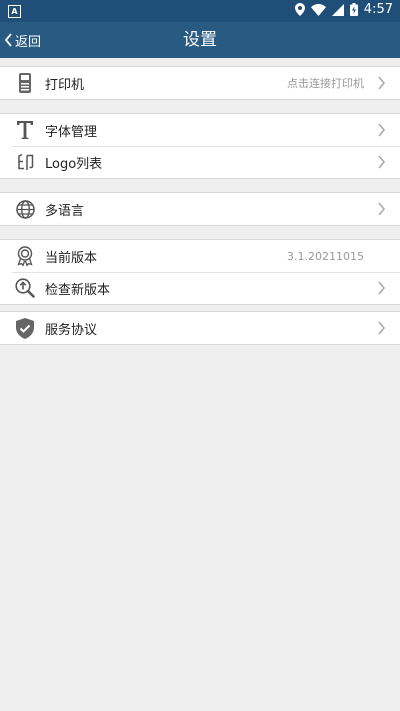 The width and height of the screenshot is (400, 711). I want to click on app-notification-icon: A, so click(14, 11).